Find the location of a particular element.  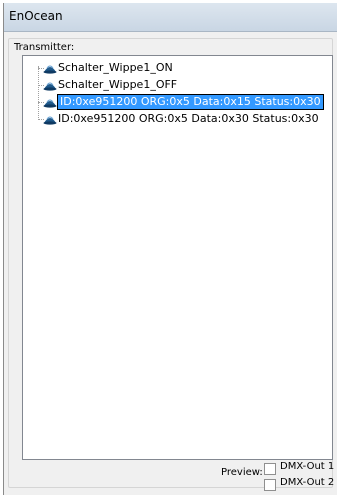

dmx-out-2-checkbox is located at coordinates (270, 485).